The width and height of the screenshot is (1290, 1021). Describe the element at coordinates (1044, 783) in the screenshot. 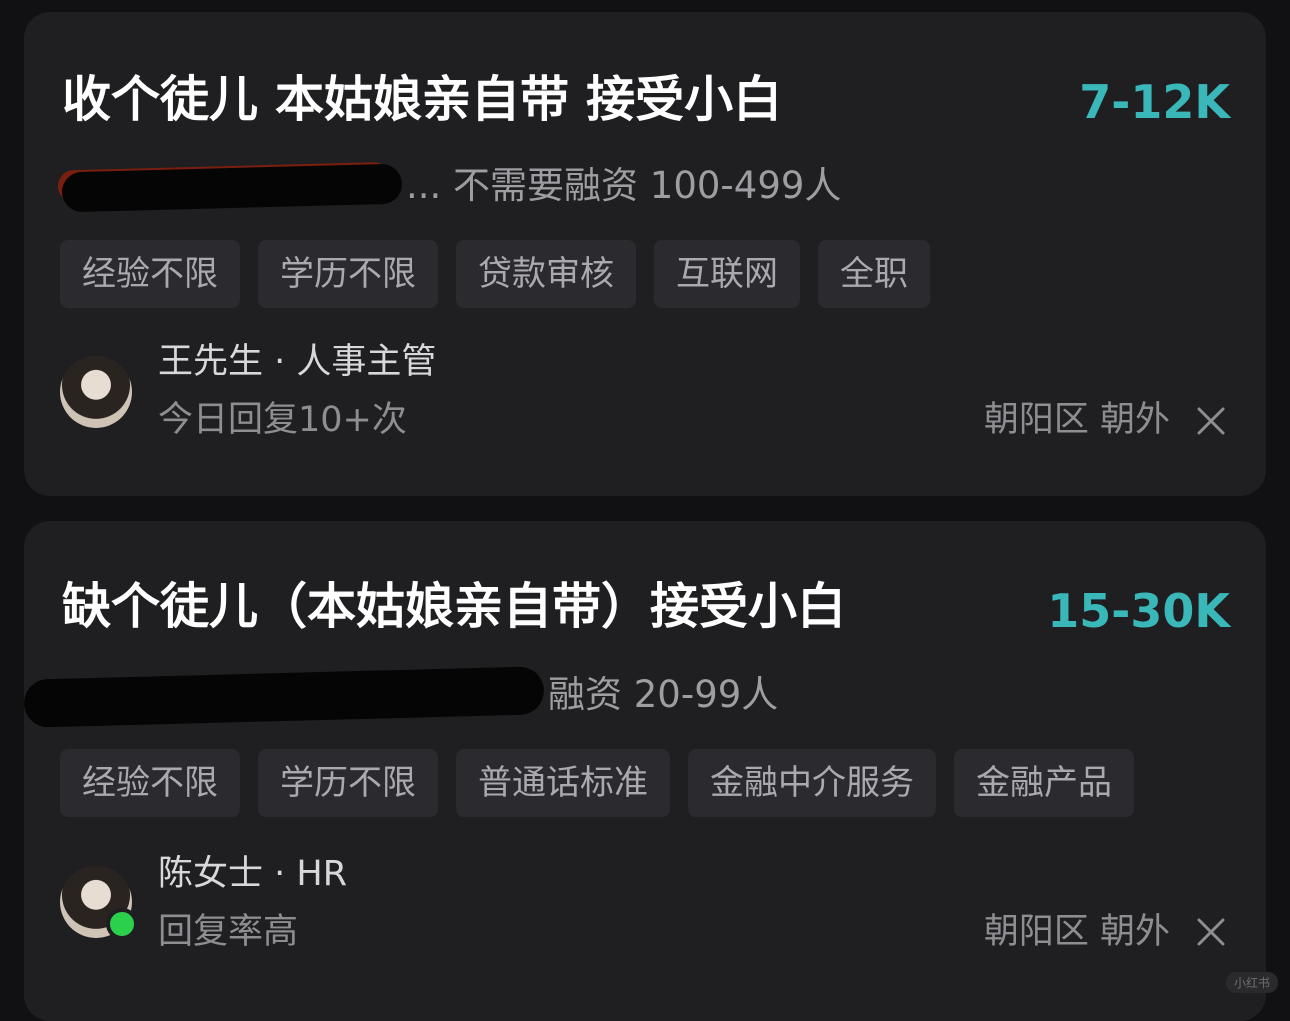

I see `job-tag: 金融产品` at that location.